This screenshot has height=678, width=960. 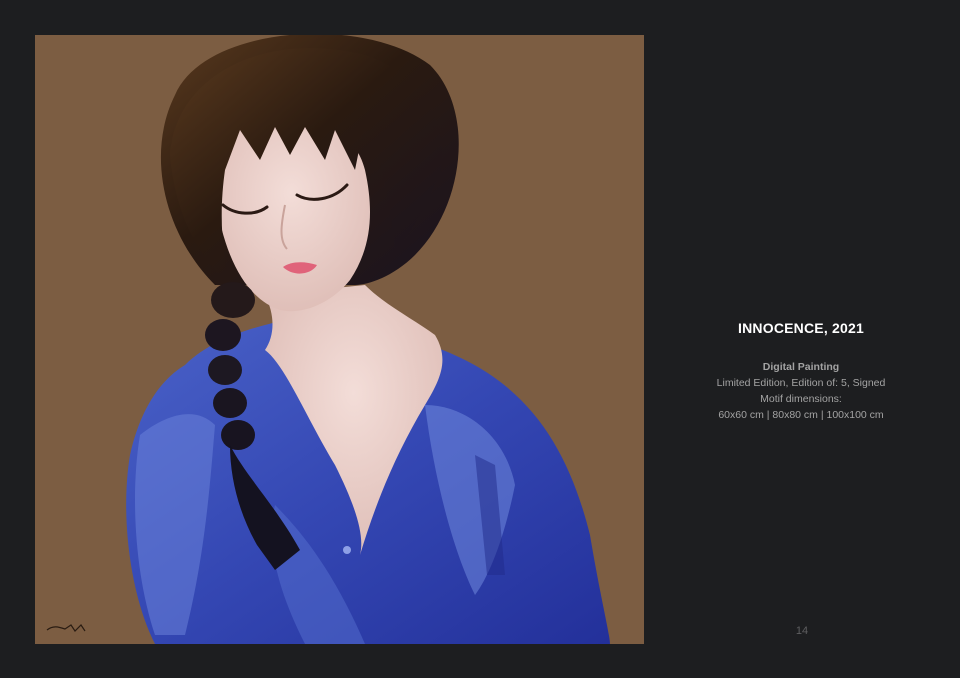 What do you see at coordinates (801, 415) in the screenshot?
I see `artwork-dimensions: 60x60 cm | 80x80 cm | 100x100 cm` at bounding box center [801, 415].